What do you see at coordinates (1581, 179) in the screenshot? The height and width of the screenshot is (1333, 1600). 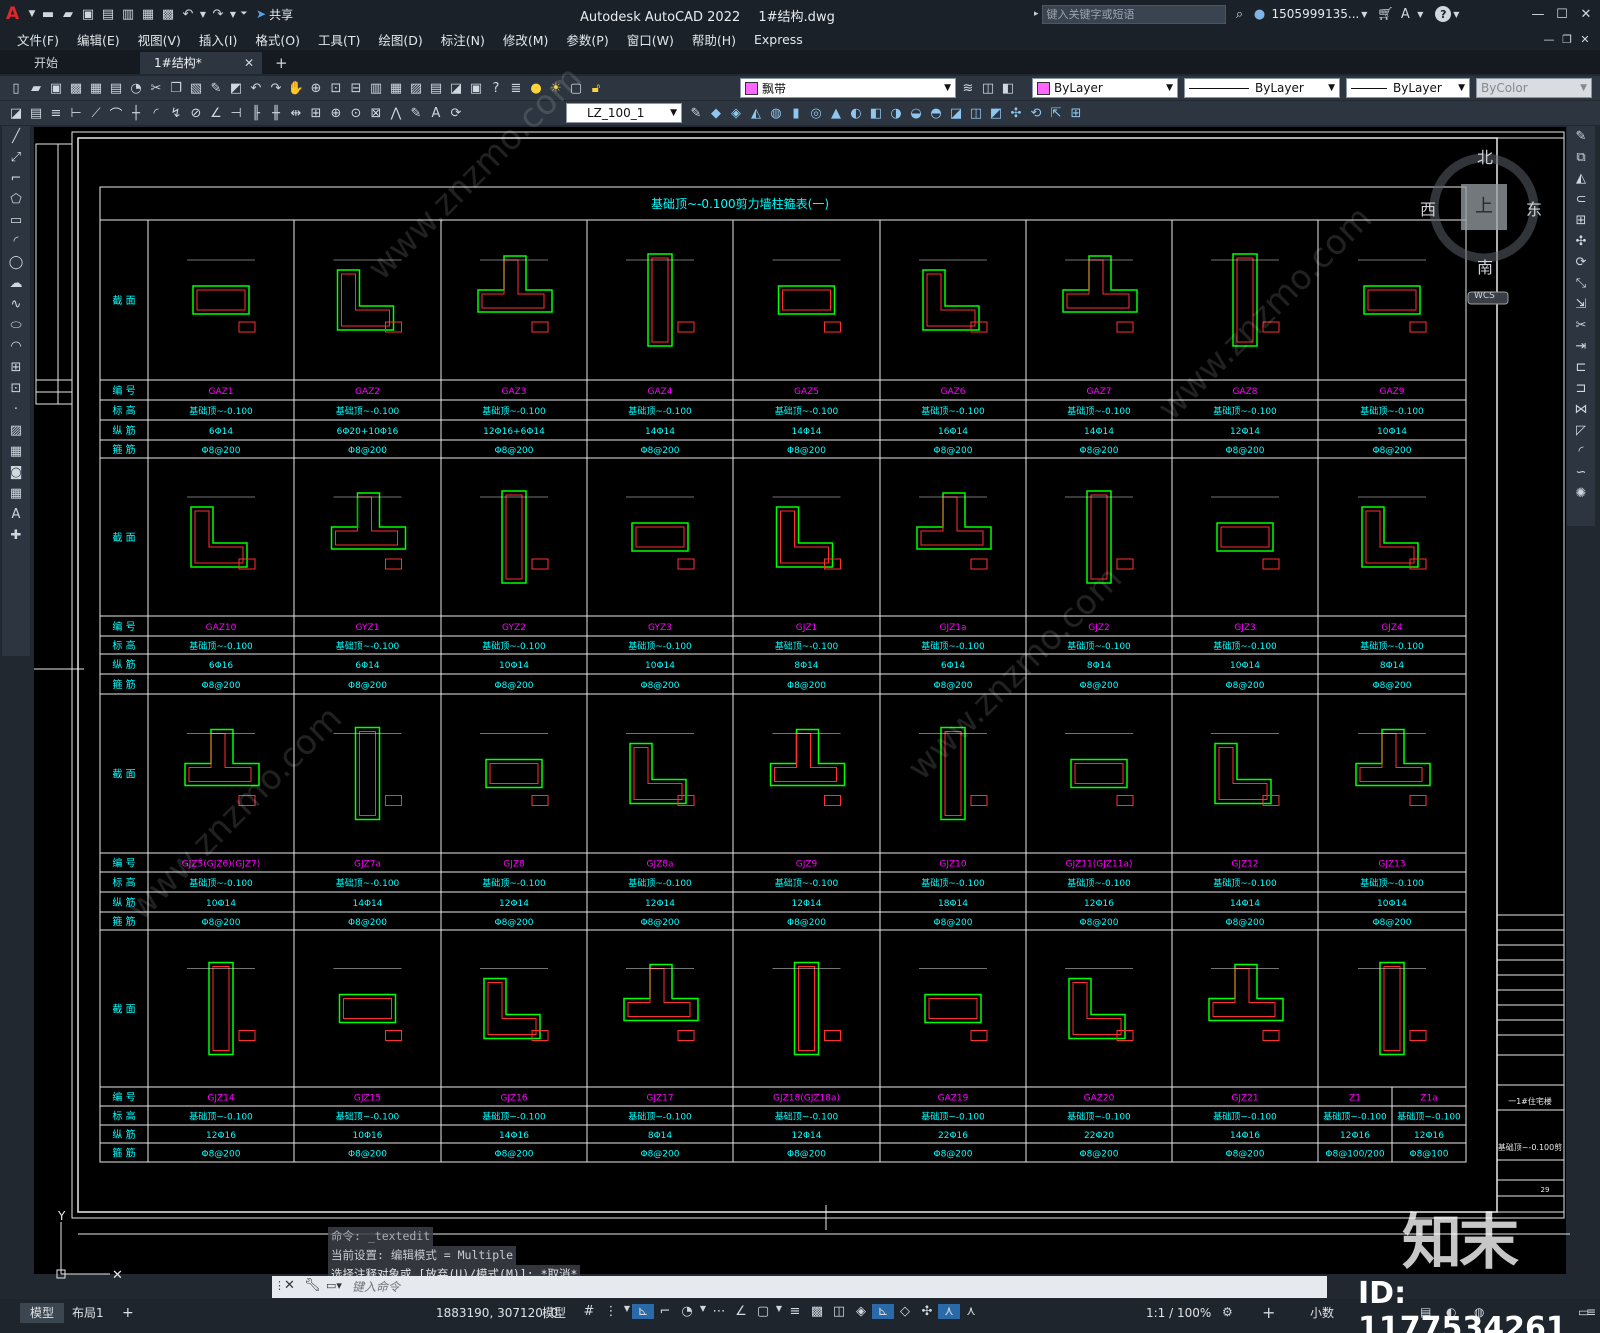 I see `mirror-icon: ◭` at bounding box center [1581, 179].